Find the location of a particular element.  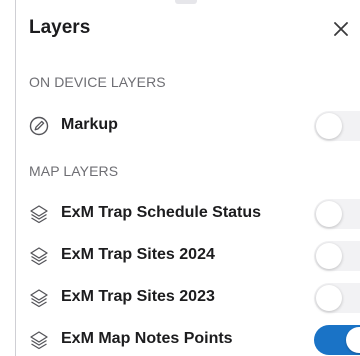

layer-row-map-notes-points: ExM Map Notes Points is located at coordinates (194, 339).